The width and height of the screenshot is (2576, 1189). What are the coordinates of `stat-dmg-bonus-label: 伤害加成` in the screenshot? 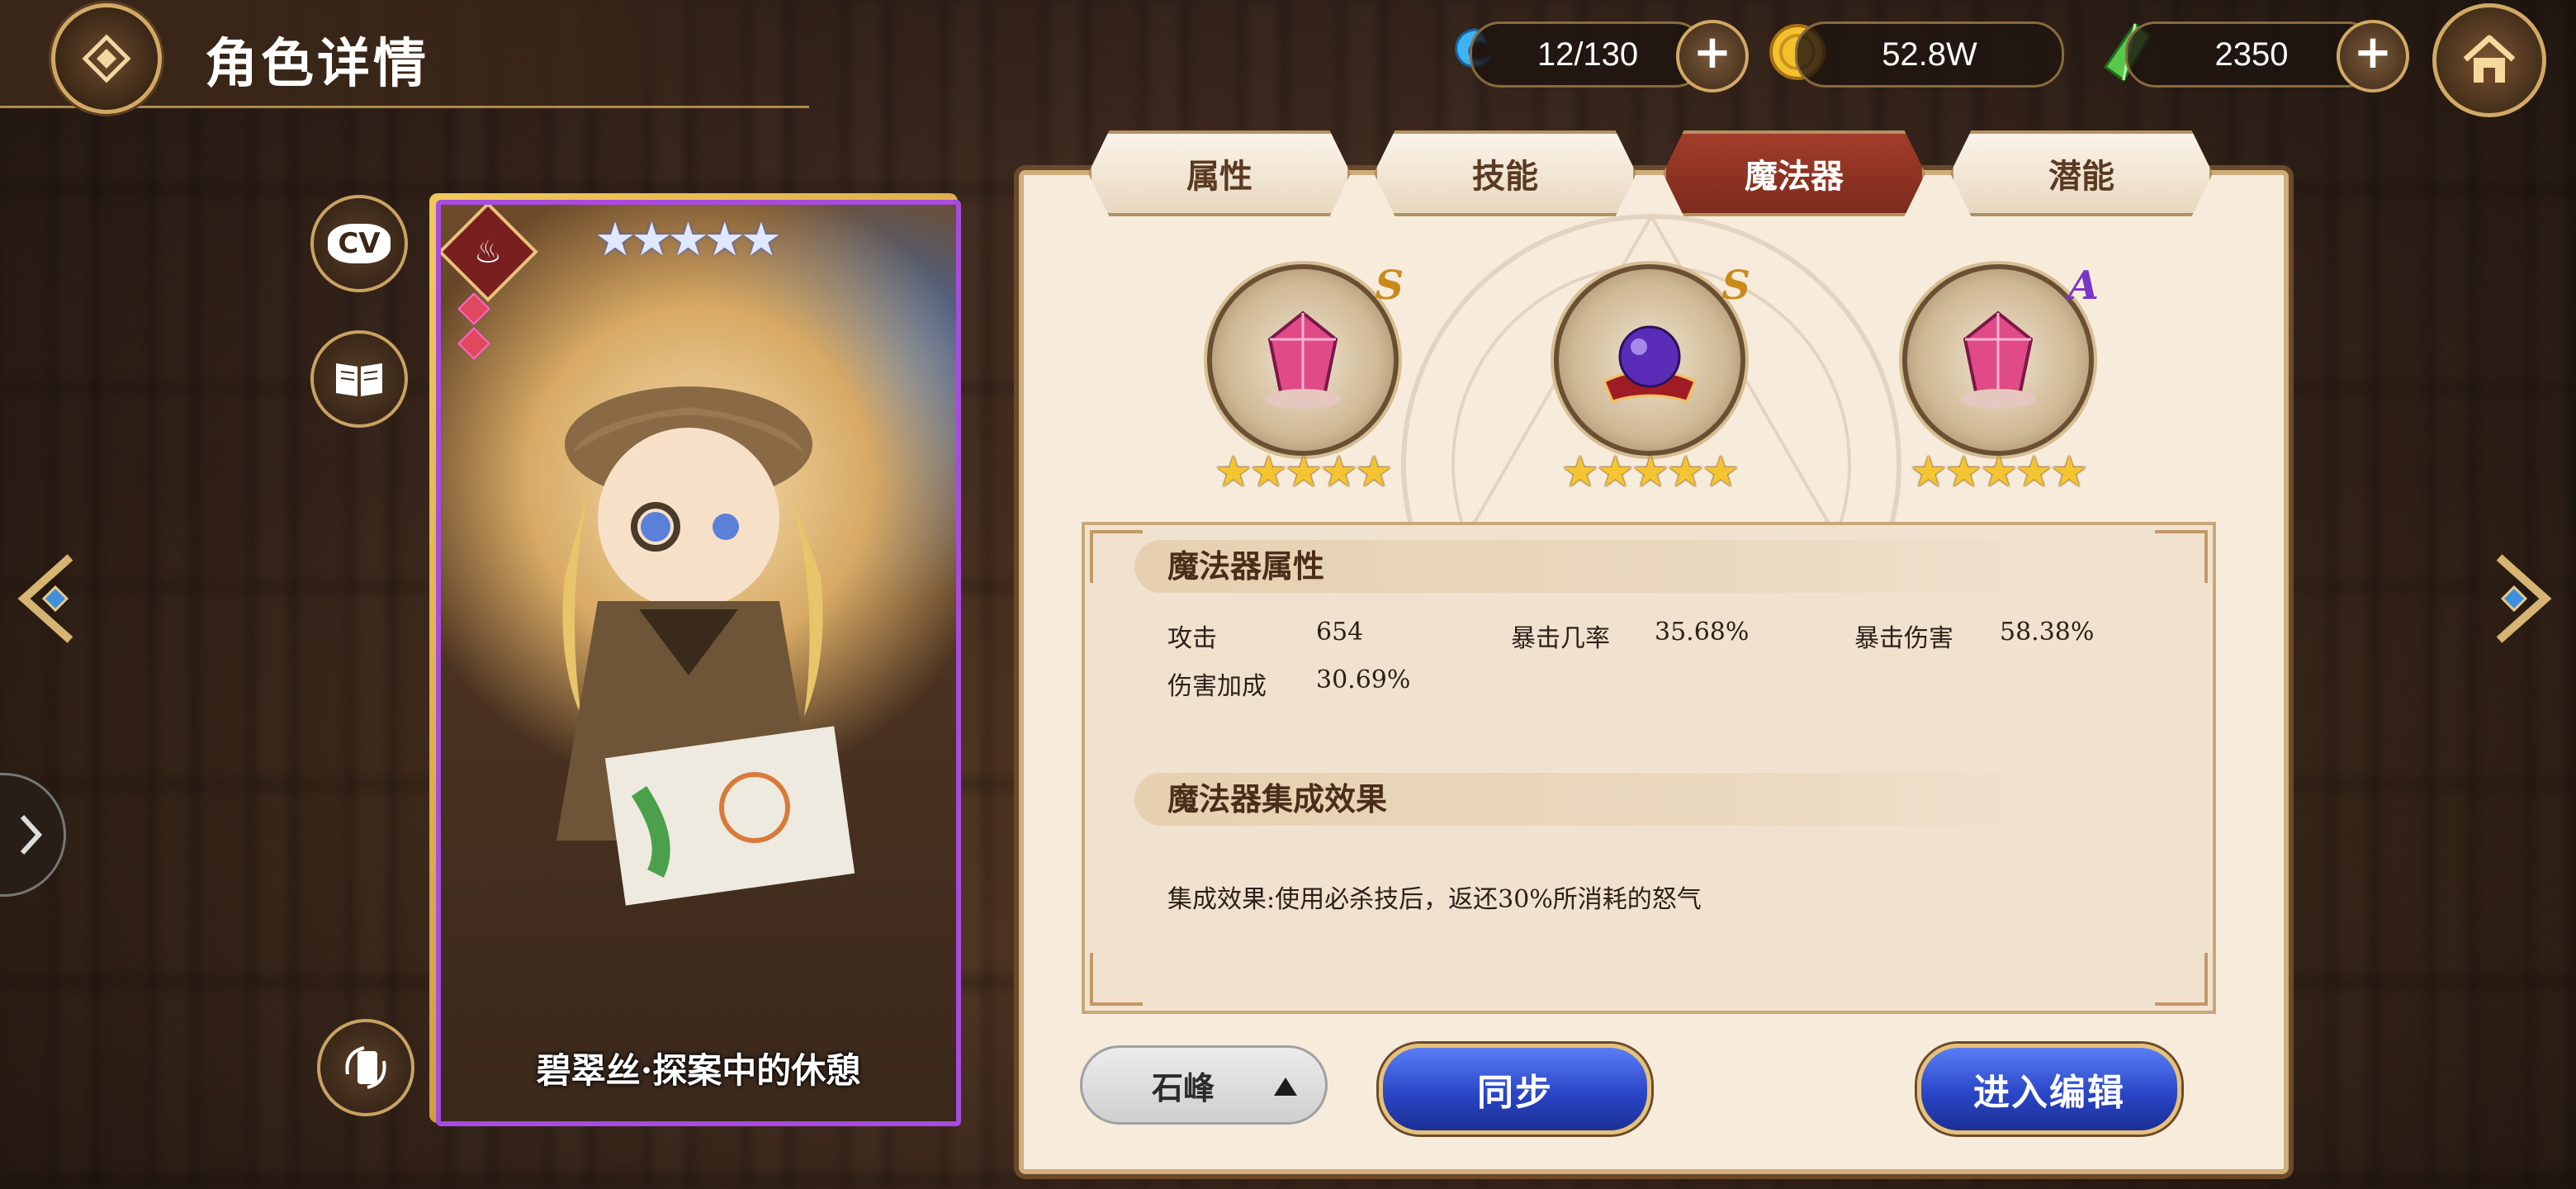 It's located at (1217, 686).